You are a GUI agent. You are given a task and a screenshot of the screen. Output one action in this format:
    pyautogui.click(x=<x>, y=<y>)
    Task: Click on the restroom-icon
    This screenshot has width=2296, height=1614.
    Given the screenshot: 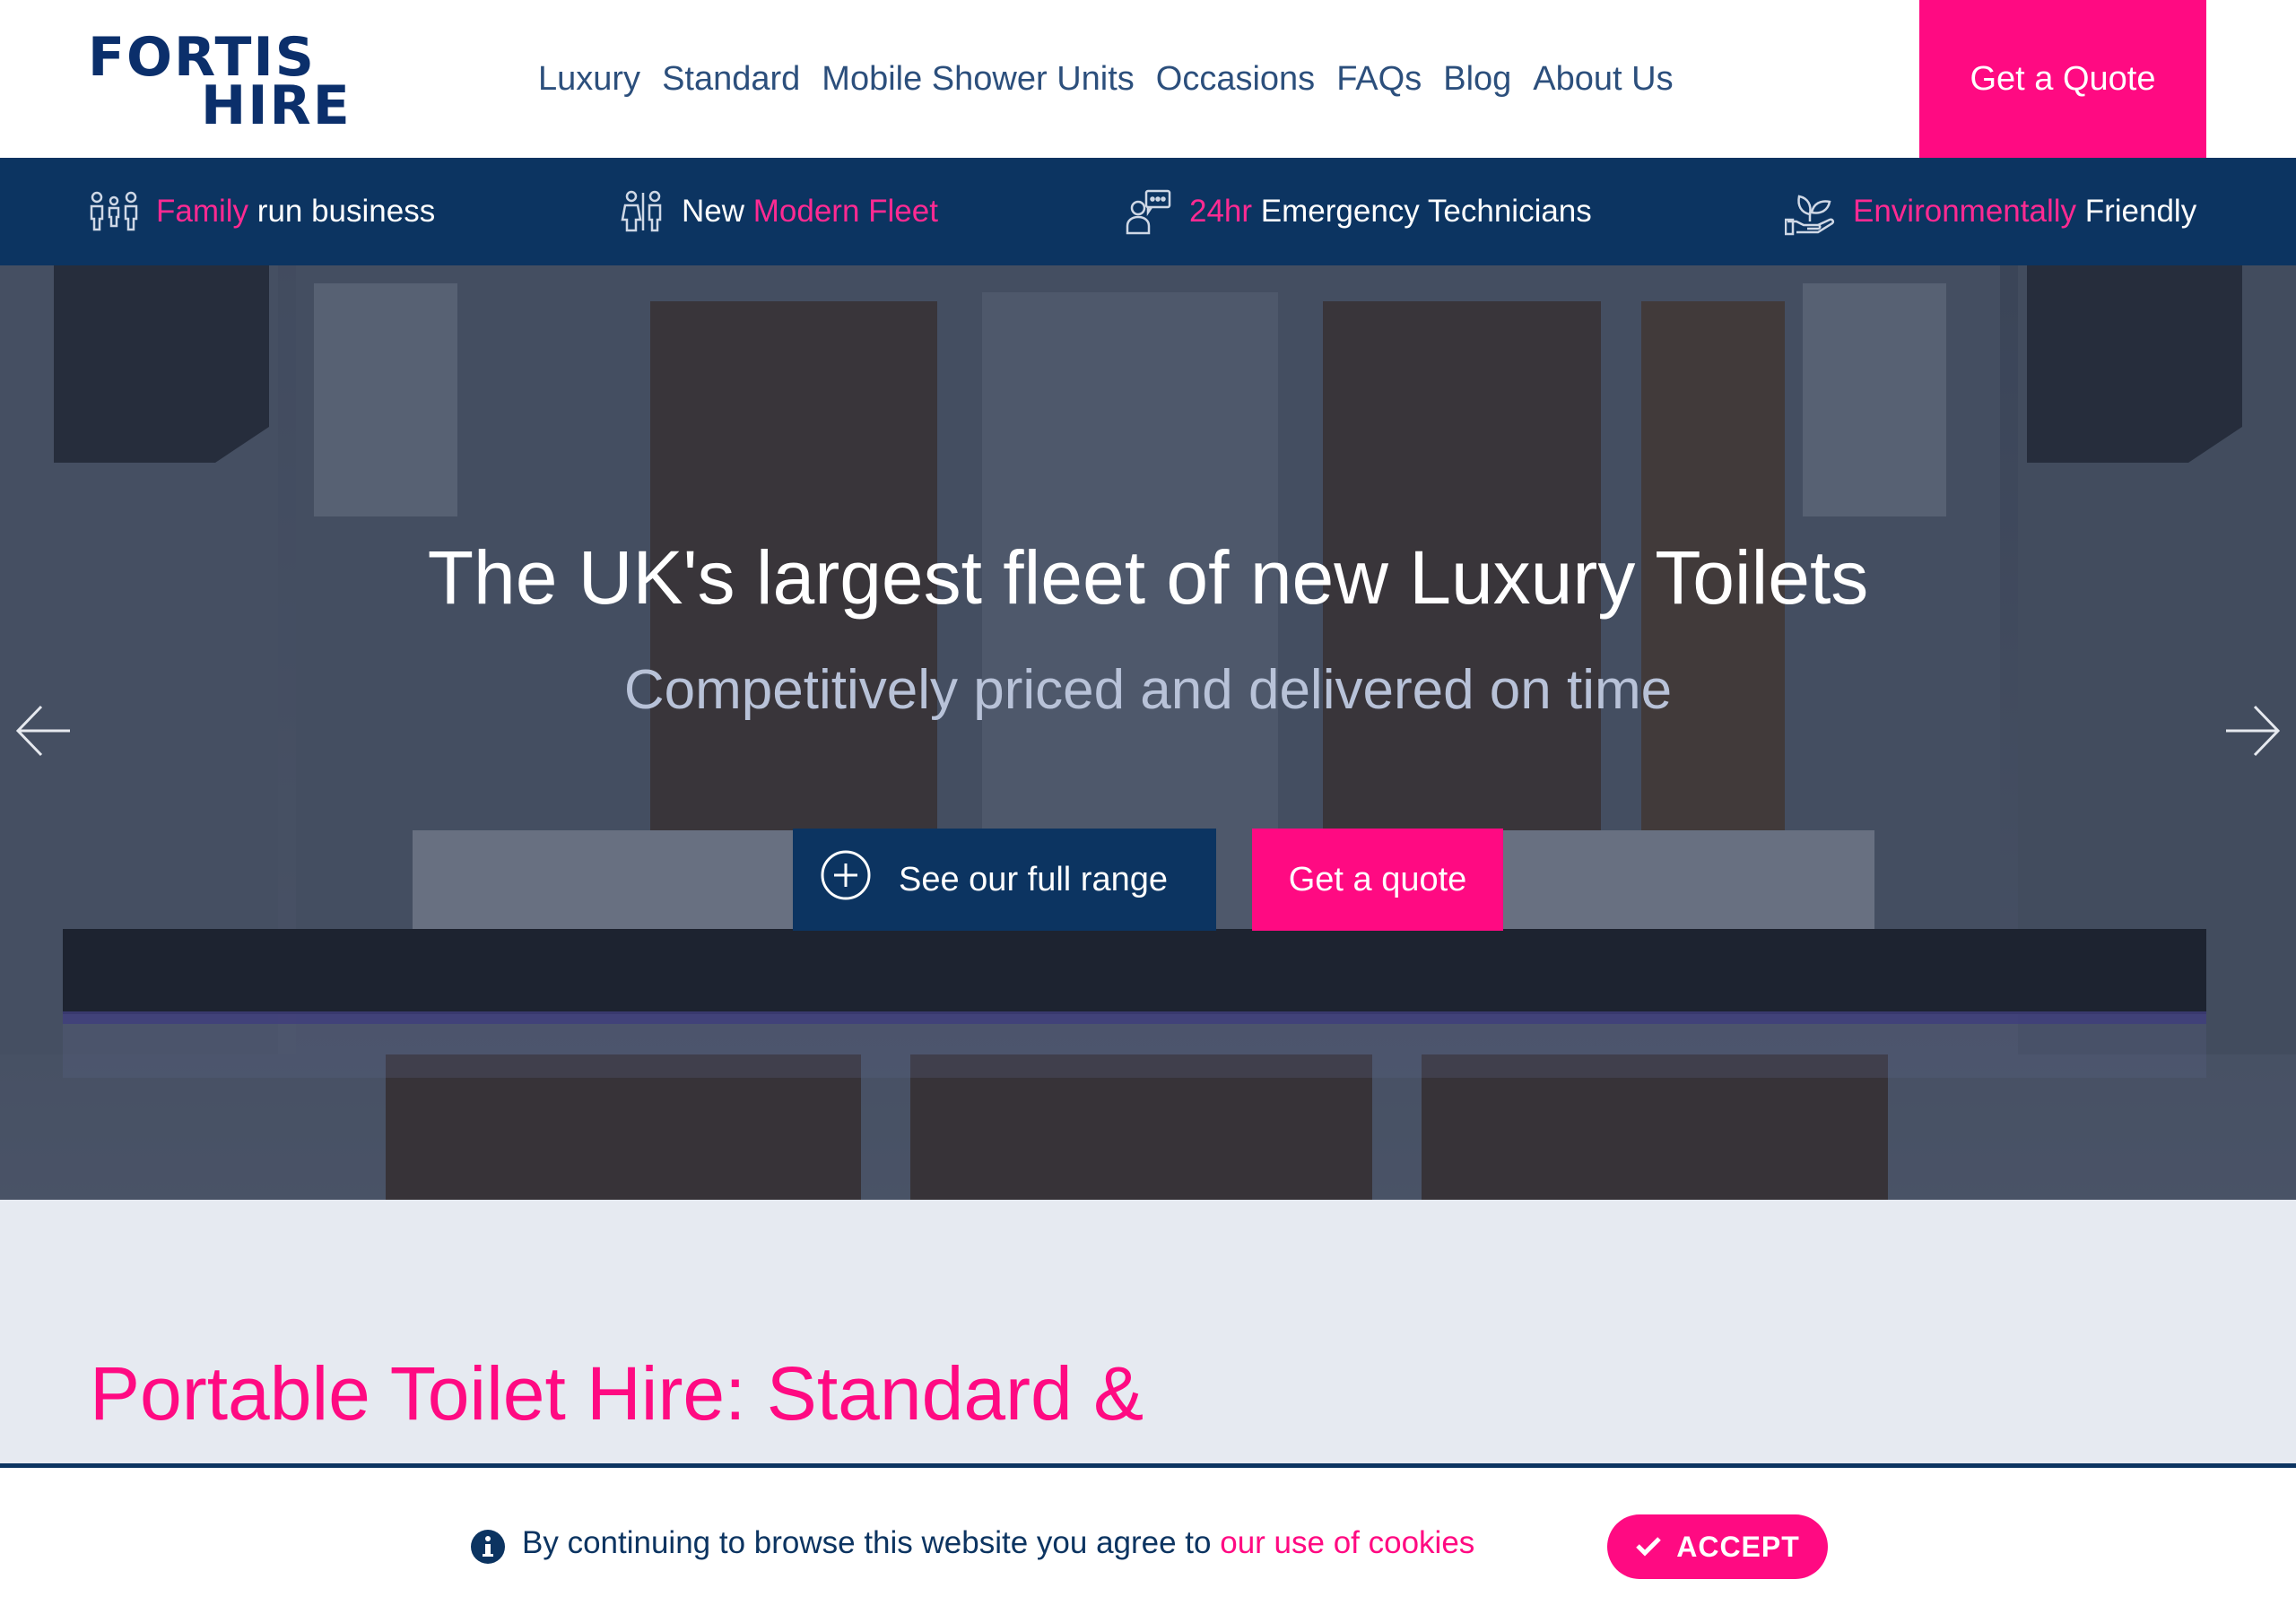 What is the action you would take?
    pyautogui.click(x=643, y=211)
    